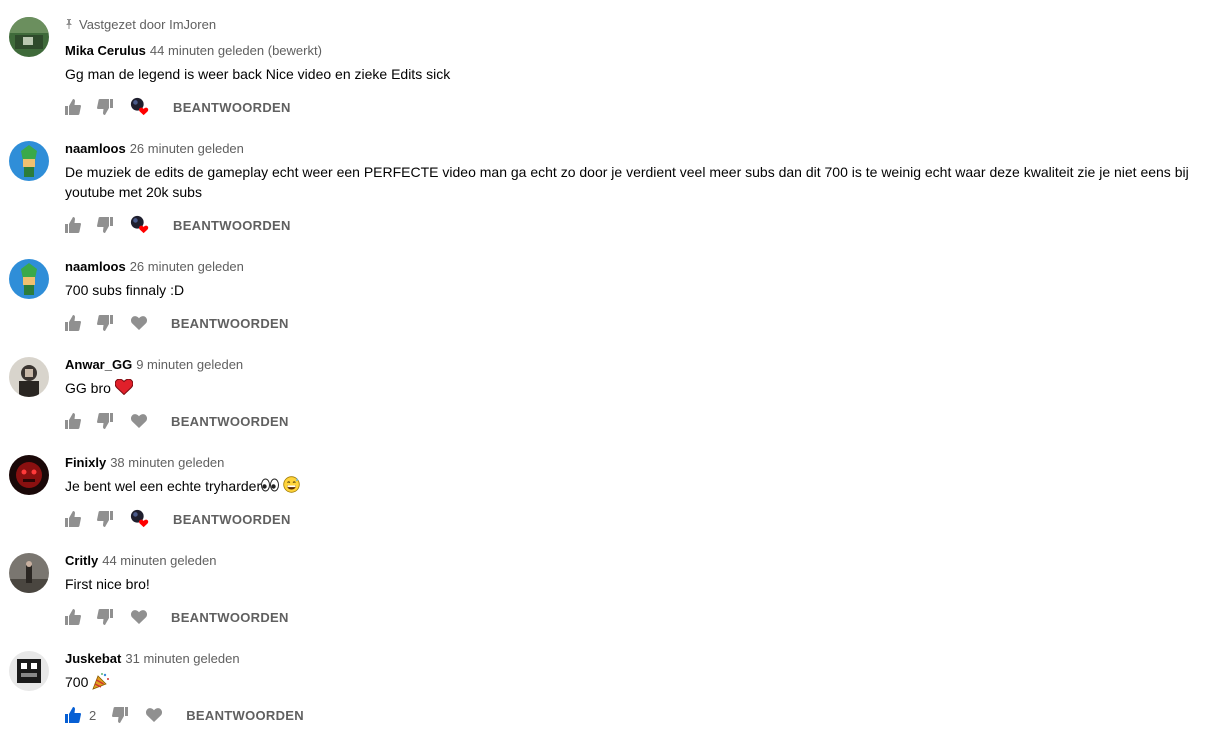 The height and width of the screenshot is (744, 1224). I want to click on comment-header: Anwar_GG 9 minuten geleden, so click(154, 365).